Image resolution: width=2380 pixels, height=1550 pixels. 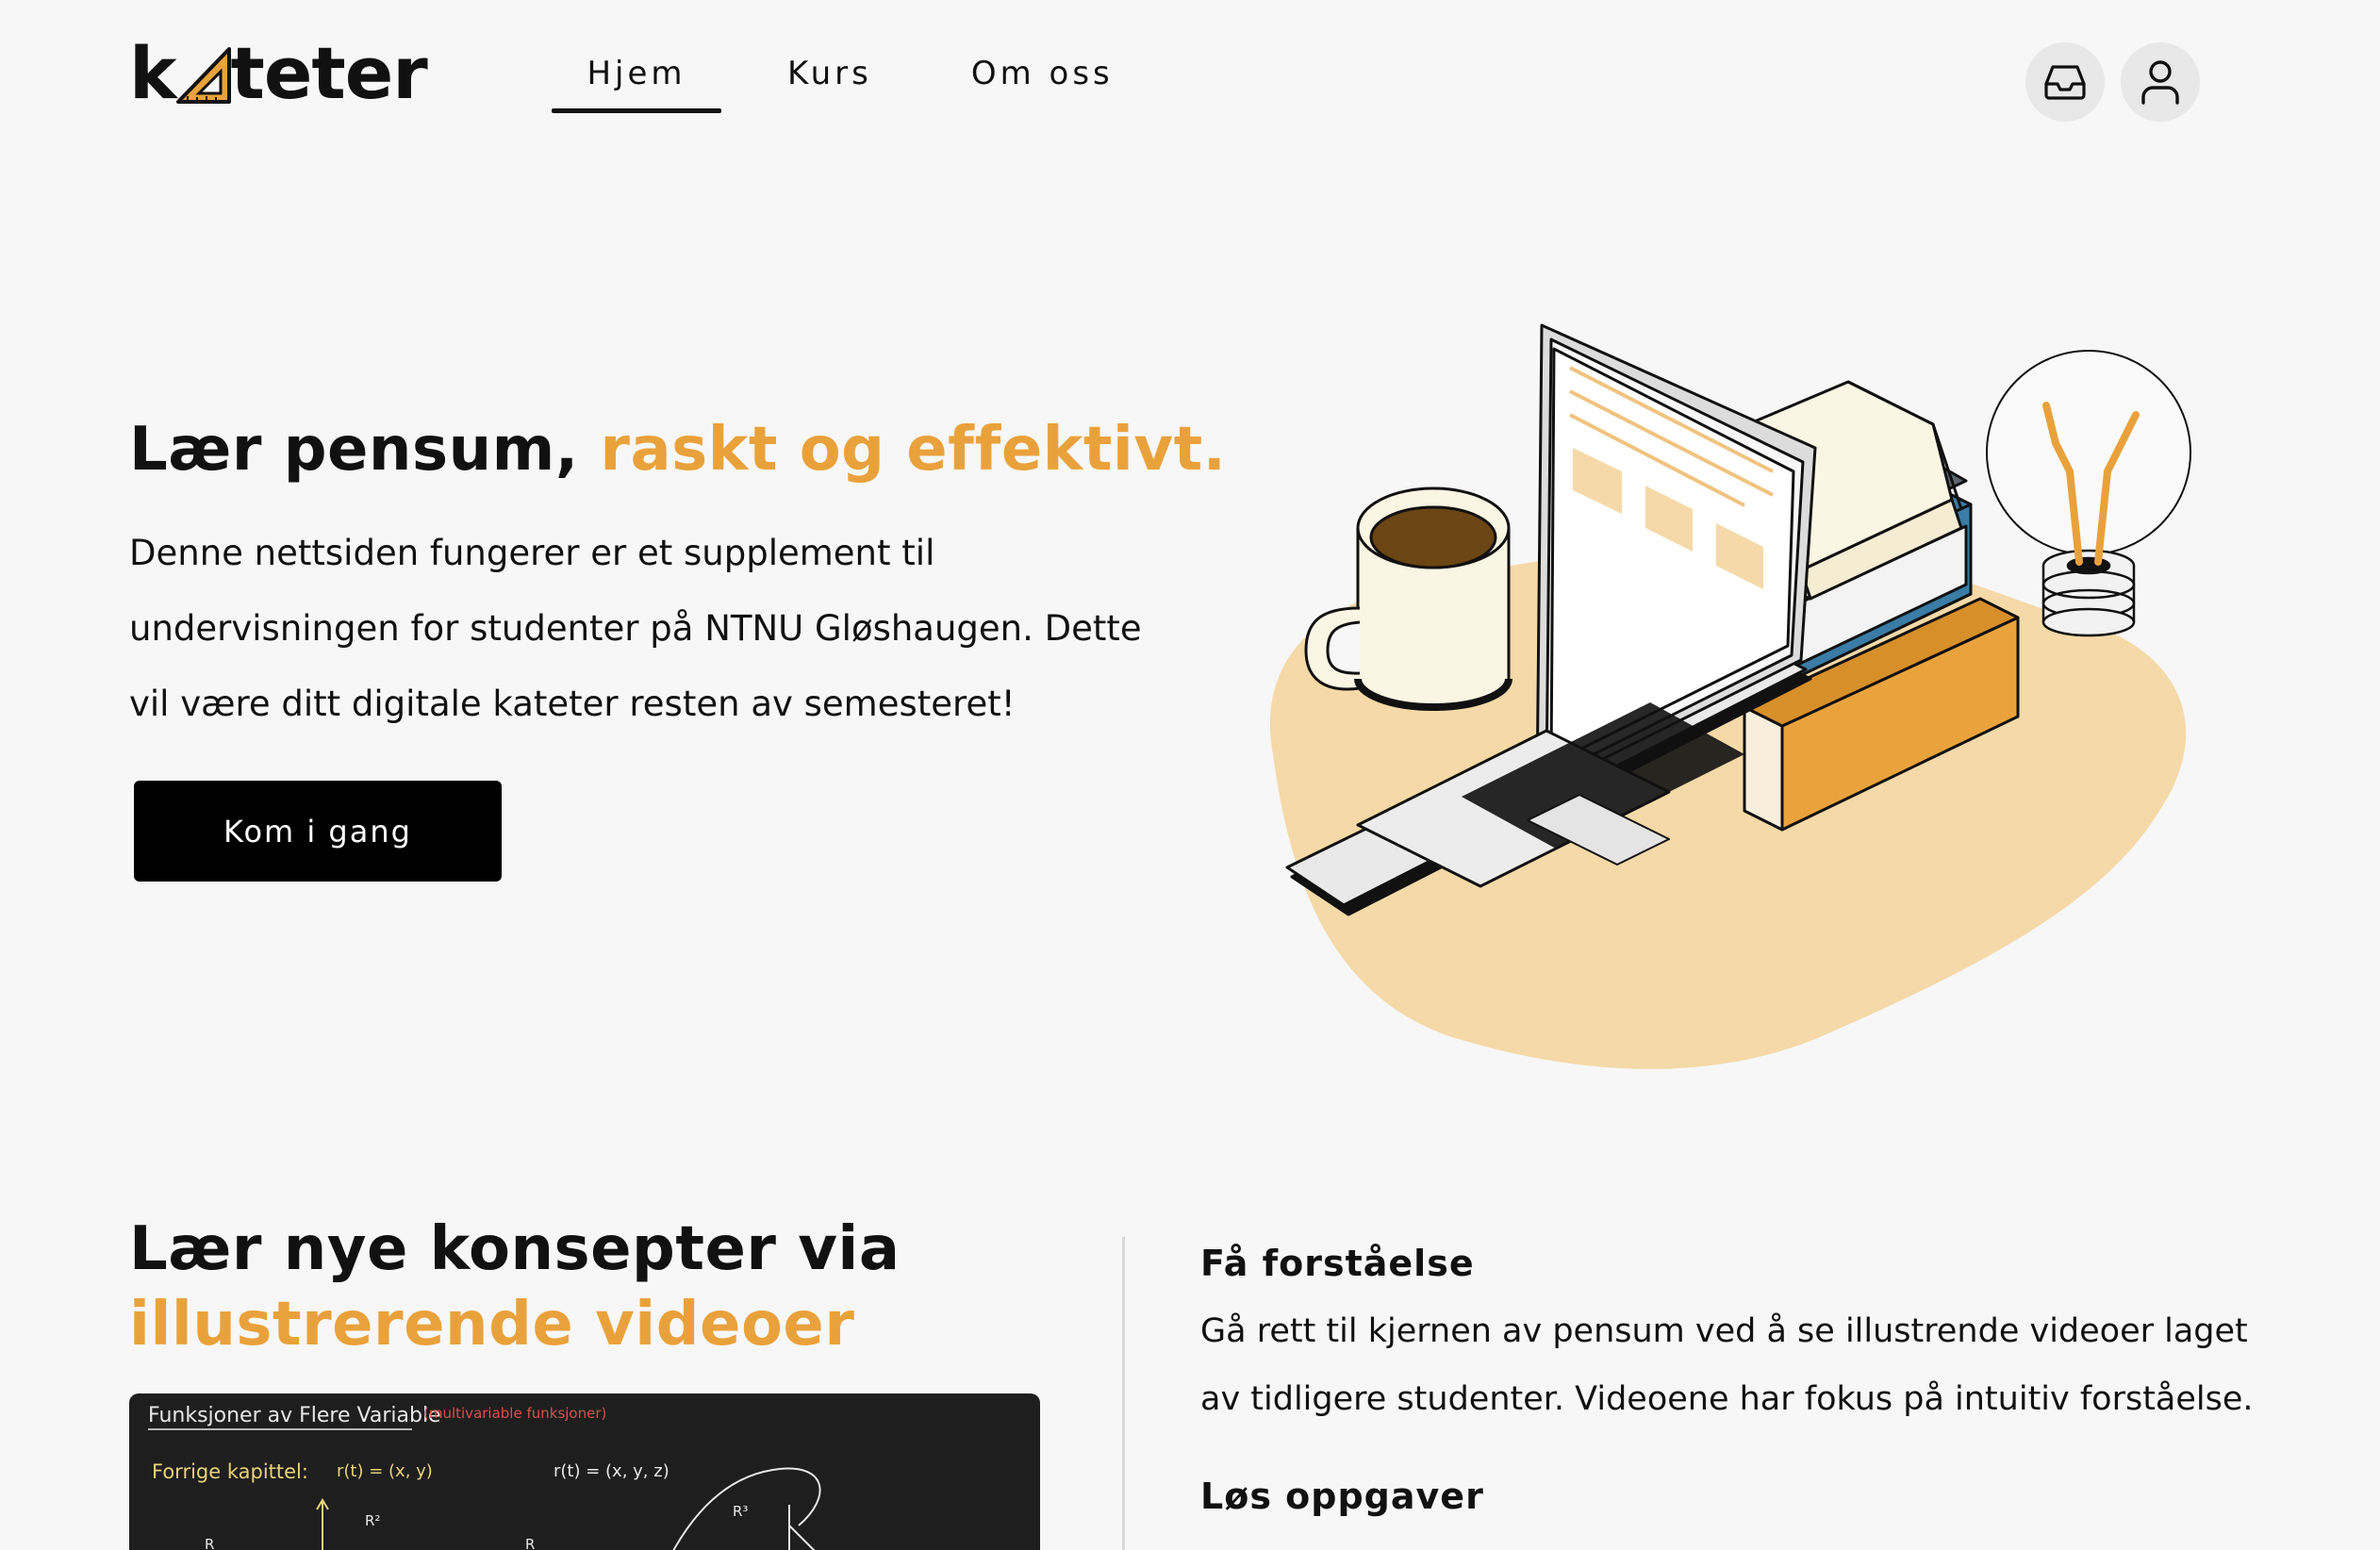 What do you see at coordinates (203, 75) in the screenshot?
I see `set-square-icon` at bounding box center [203, 75].